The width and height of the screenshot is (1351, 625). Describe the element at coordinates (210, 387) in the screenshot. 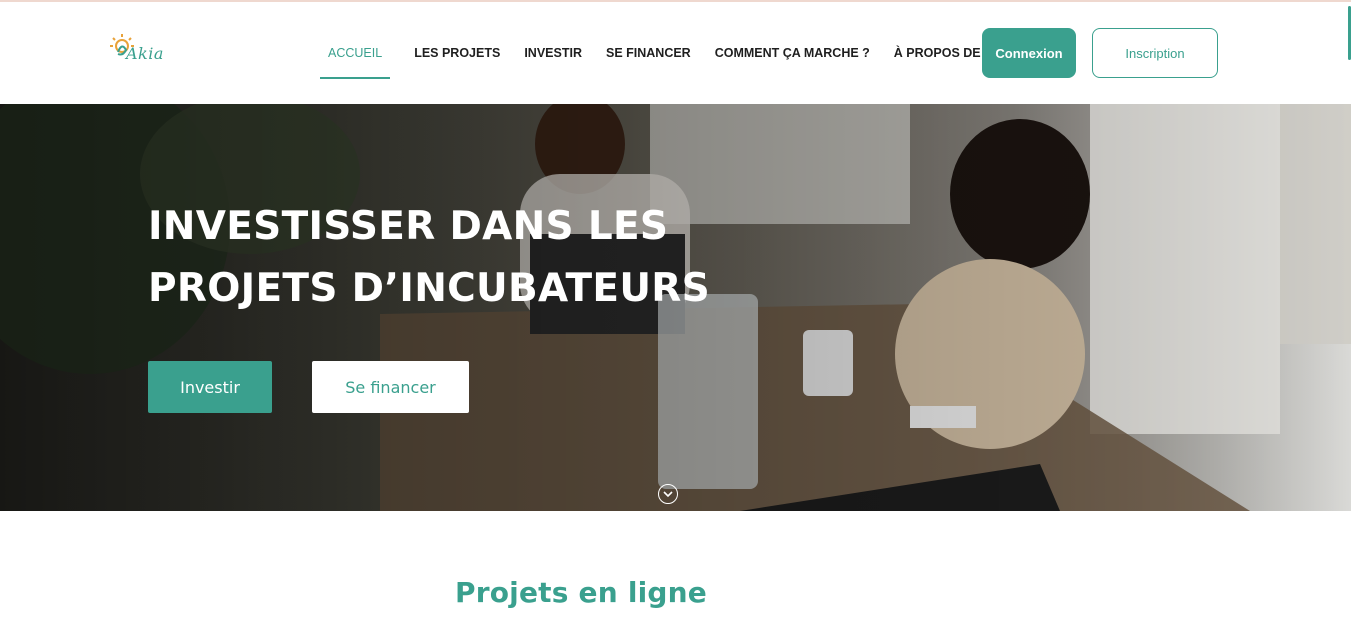

I see `investir-button: Investir` at that location.